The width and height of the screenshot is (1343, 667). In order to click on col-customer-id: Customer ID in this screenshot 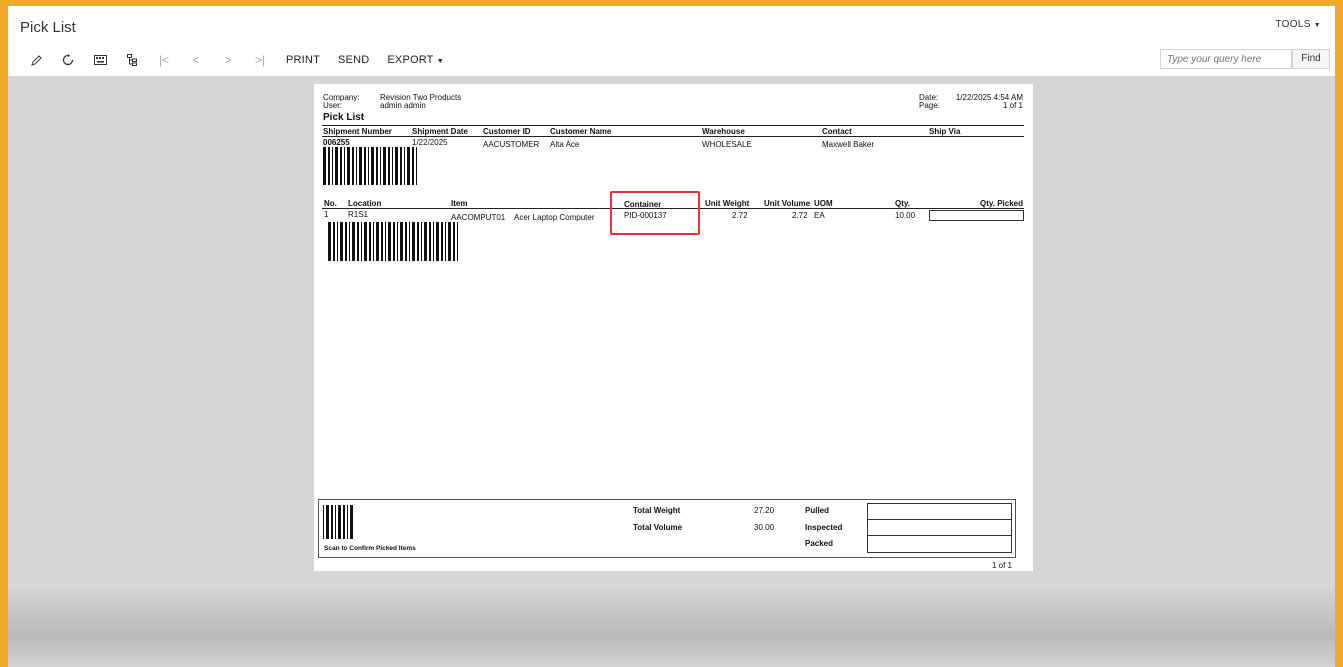, I will do `click(507, 131)`.